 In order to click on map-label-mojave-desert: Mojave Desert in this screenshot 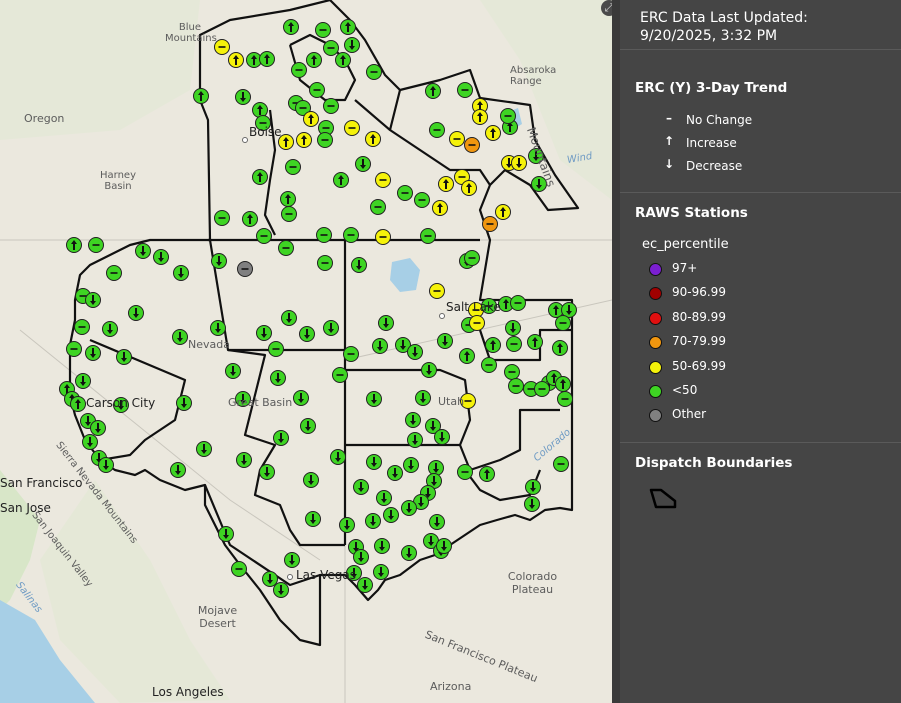, I will do `click(217, 617)`.